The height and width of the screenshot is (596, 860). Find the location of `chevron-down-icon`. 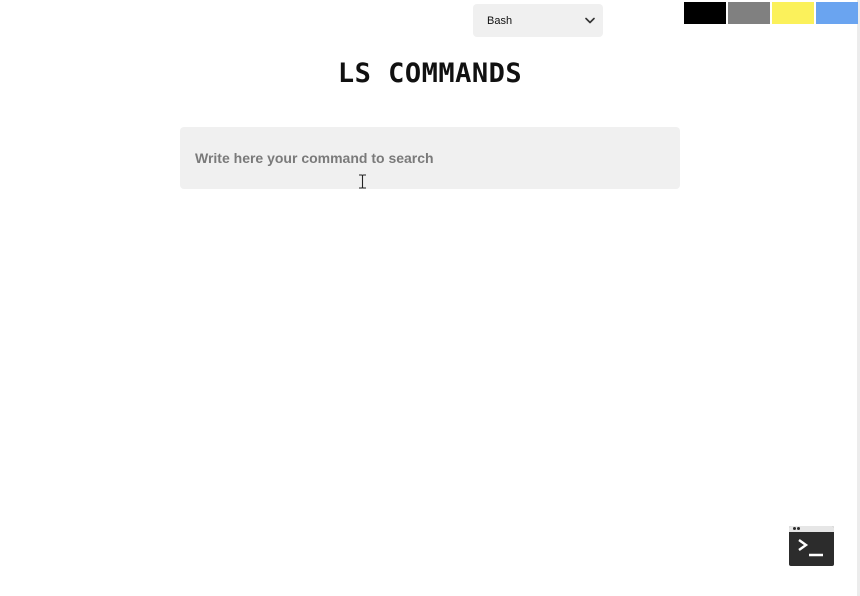

chevron-down-icon is located at coordinates (590, 21).